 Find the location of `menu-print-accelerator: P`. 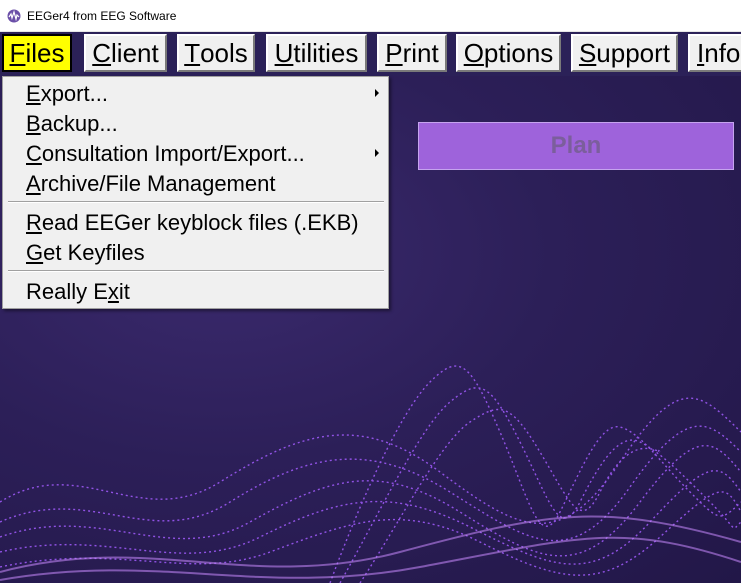

menu-print-accelerator: P is located at coordinates (394, 53).